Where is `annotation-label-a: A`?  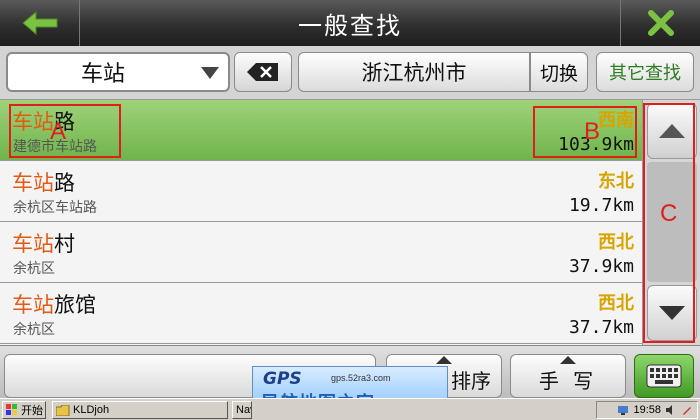 annotation-label-a: A is located at coordinates (58, 131).